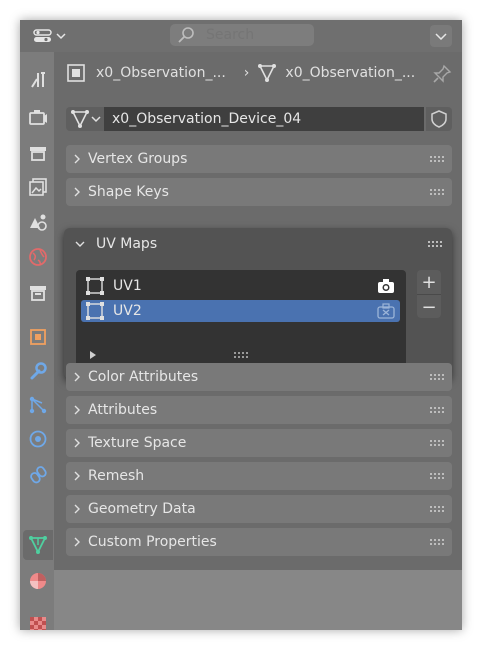  I want to click on uv-map-name: UV2, so click(127, 311).